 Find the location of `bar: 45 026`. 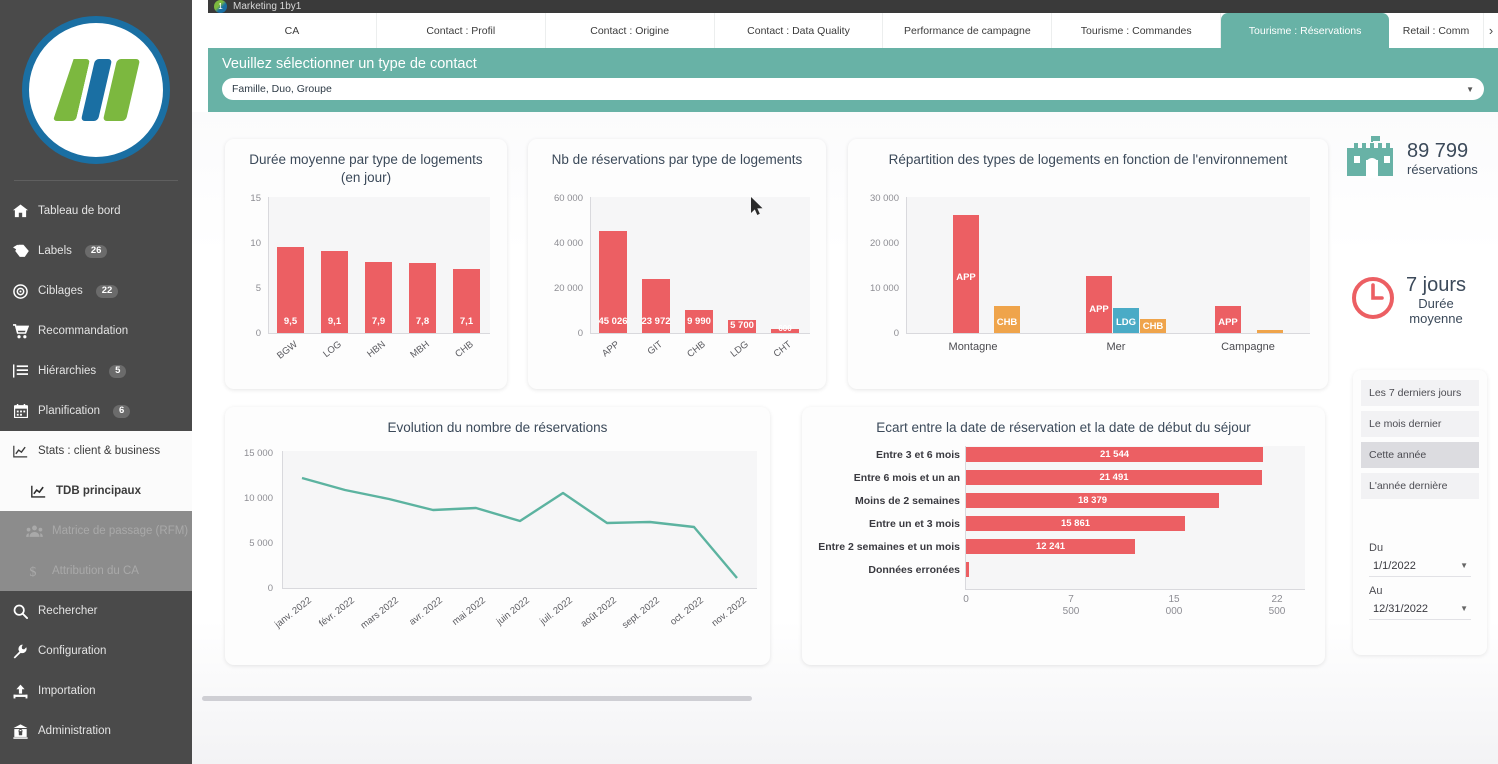

bar: 45 026 is located at coordinates (613, 282).